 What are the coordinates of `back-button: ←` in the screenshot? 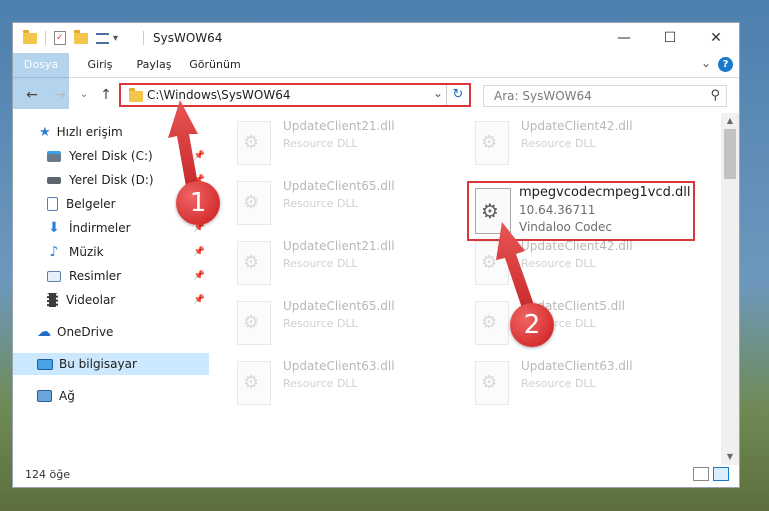 It's located at (32, 95).